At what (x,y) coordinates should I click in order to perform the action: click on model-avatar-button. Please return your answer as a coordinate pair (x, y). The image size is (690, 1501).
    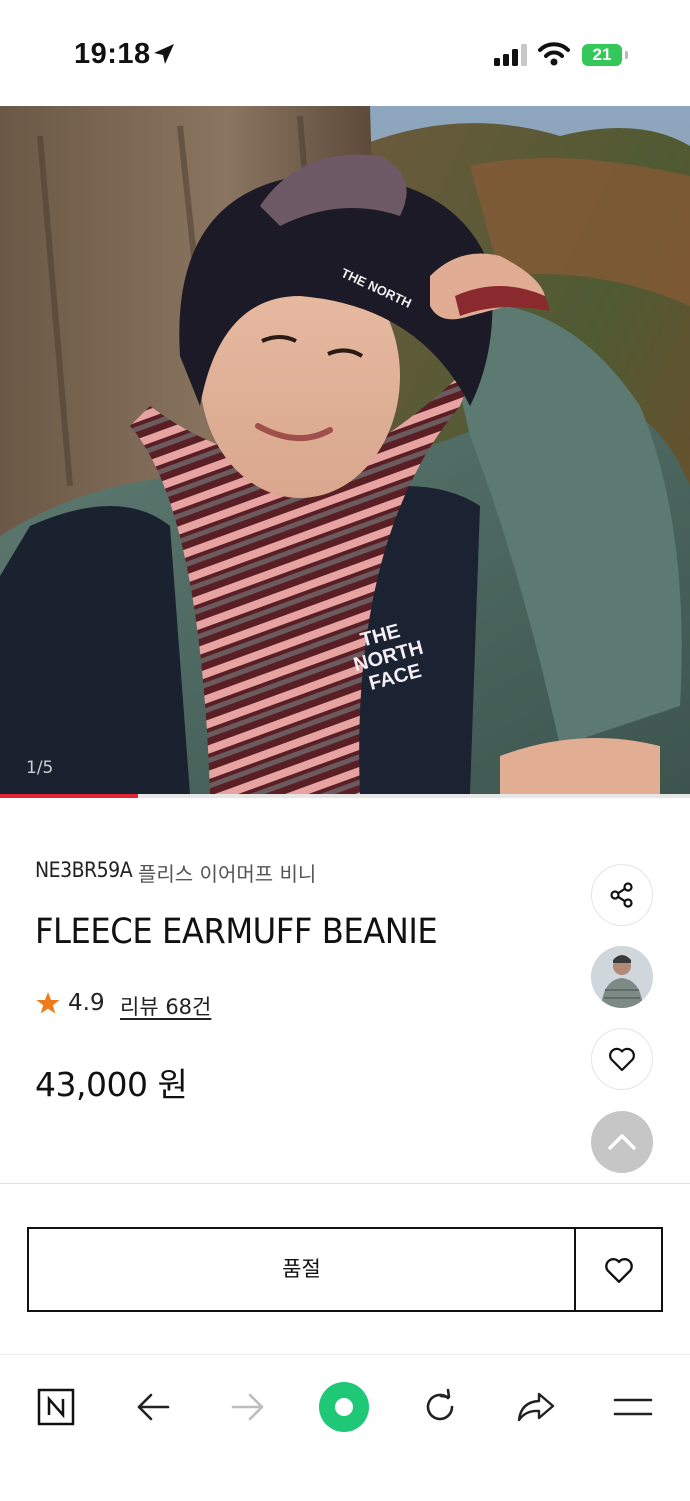
    Looking at the image, I should click on (622, 977).